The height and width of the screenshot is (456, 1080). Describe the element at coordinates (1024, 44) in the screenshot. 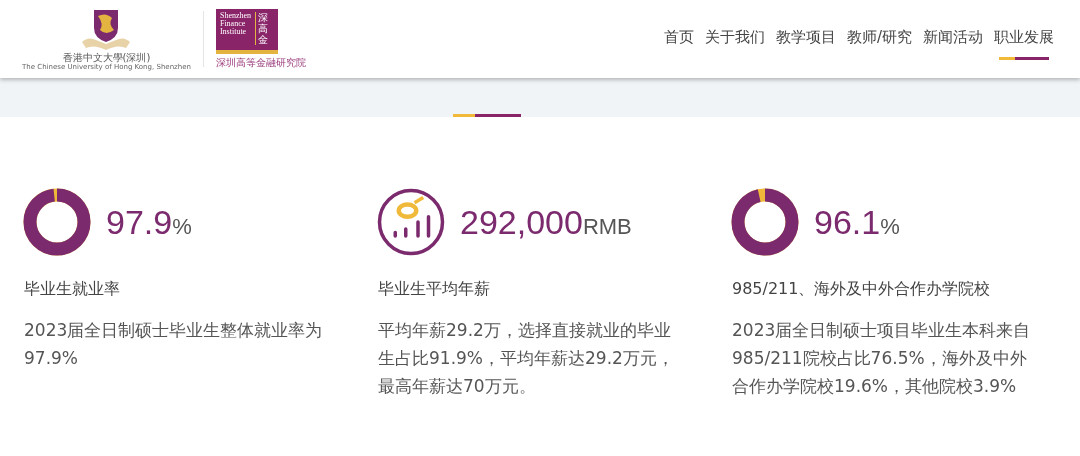

I see `nav-link: 职业发展` at that location.